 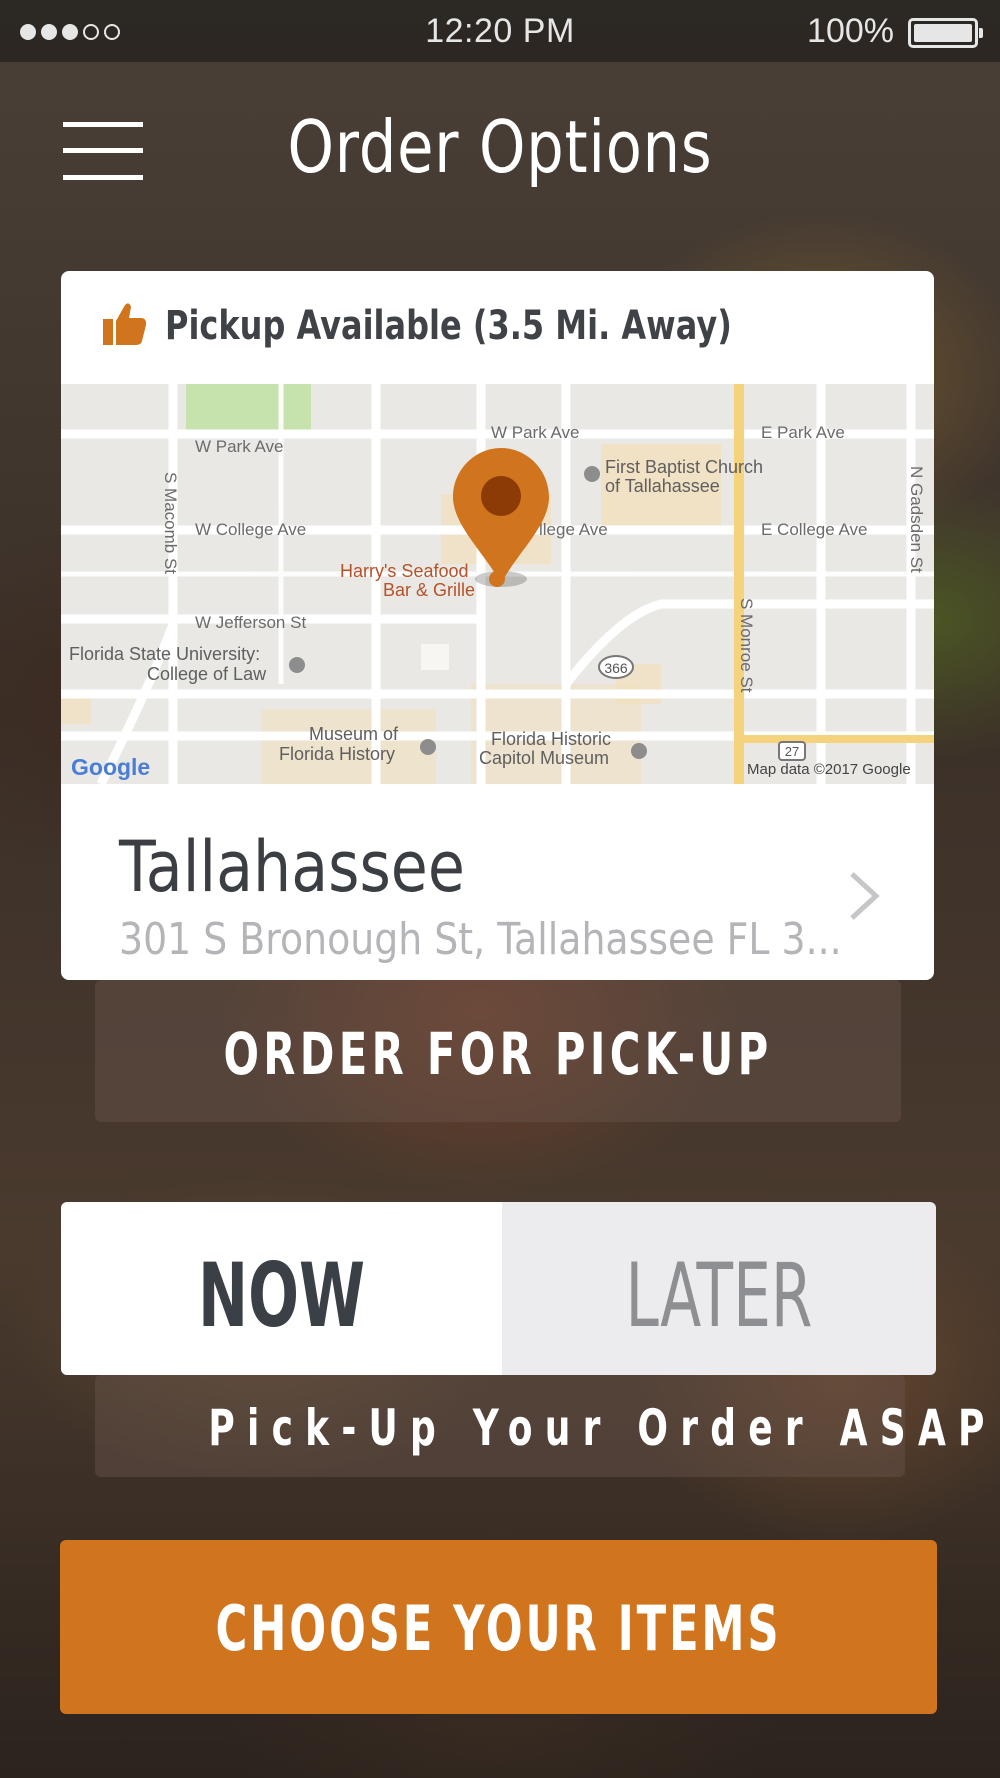 I want to click on svg-text: 27, so click(x=792, y=751).